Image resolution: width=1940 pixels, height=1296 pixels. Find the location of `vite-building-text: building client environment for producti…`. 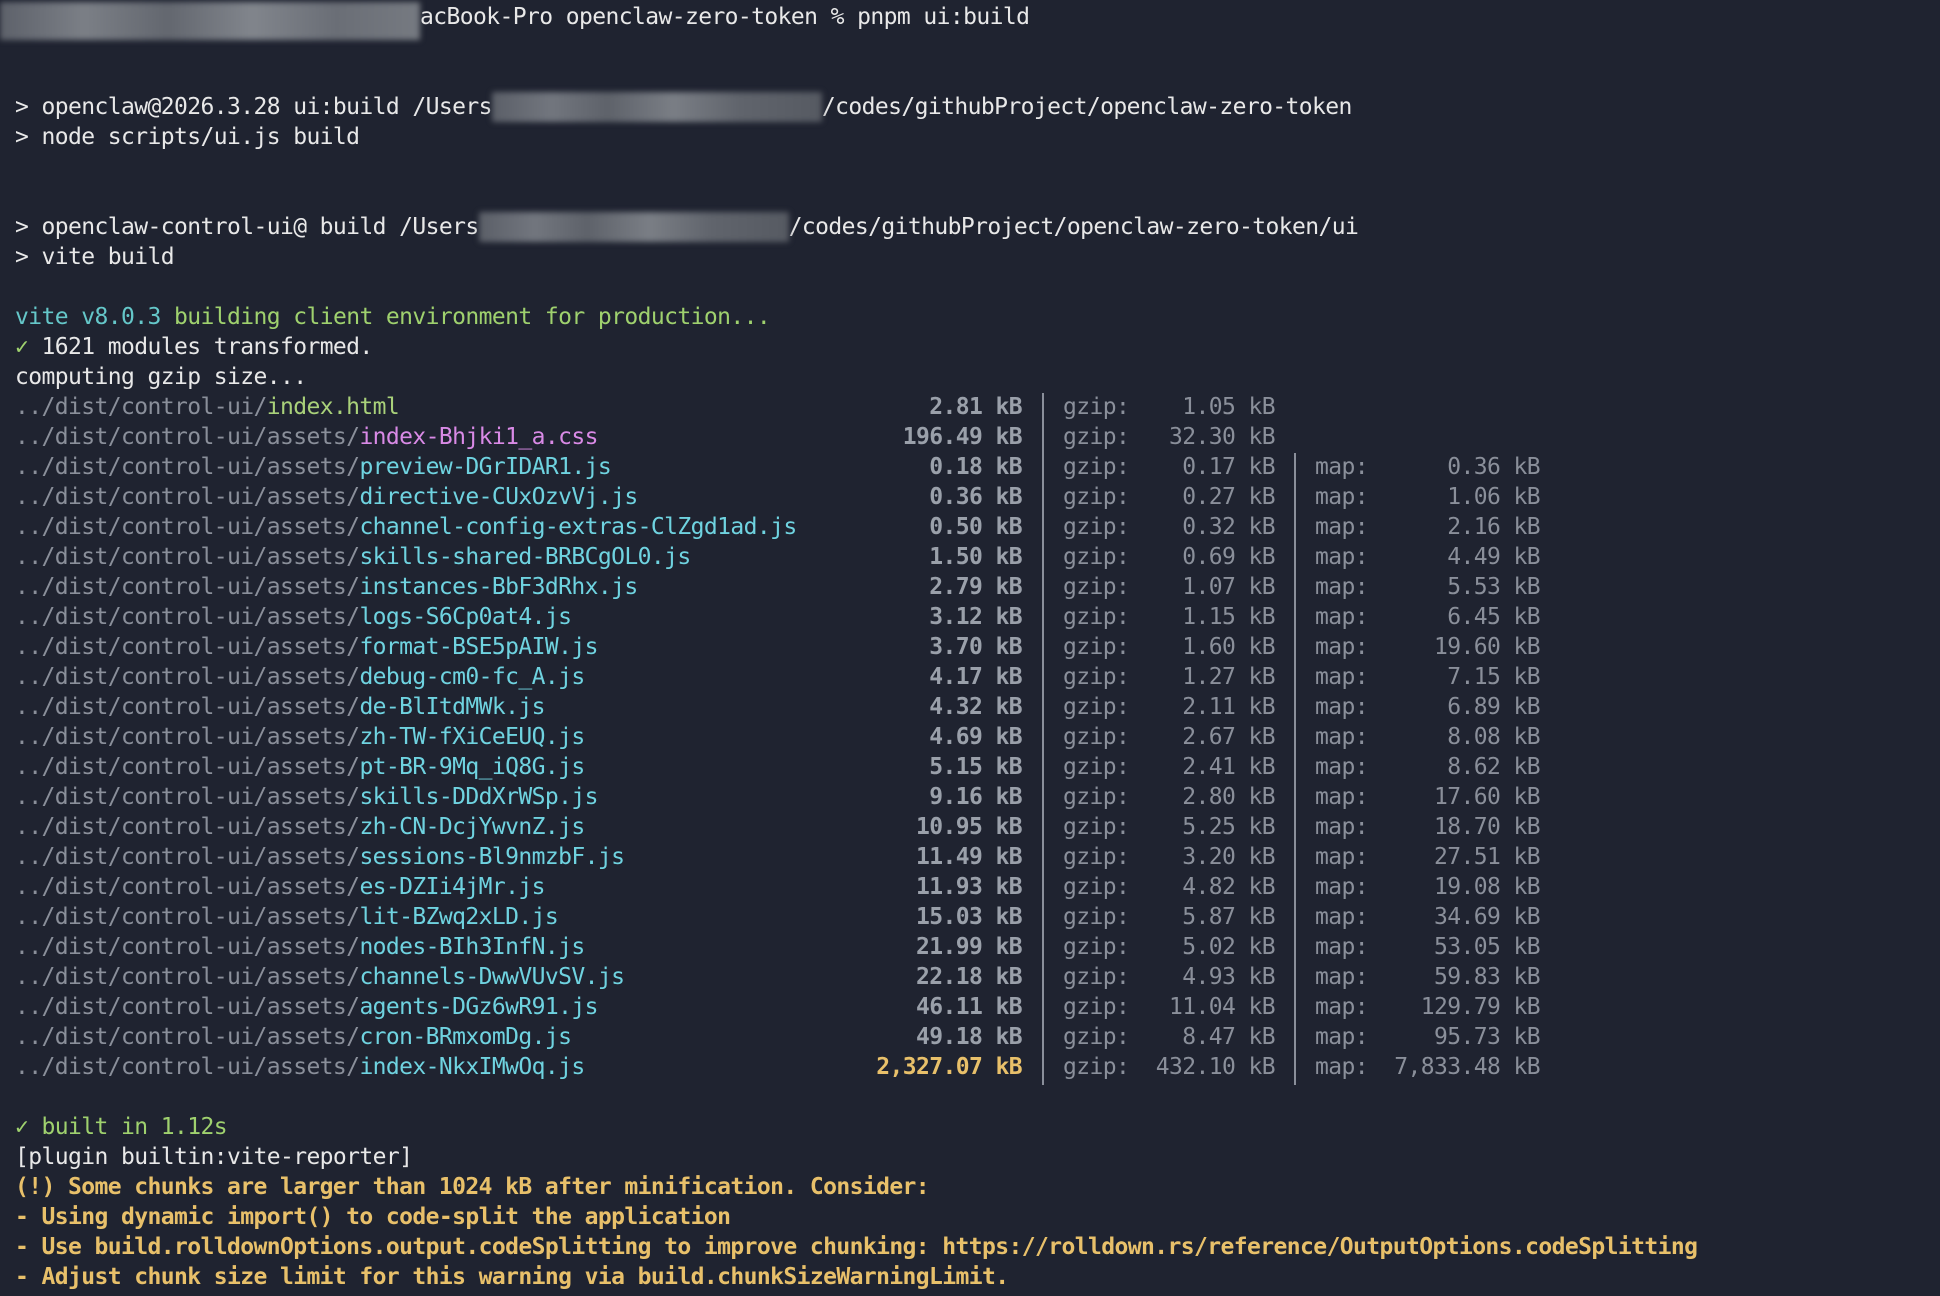

vite-building-text: building client environment for producti… is located at coordinates (465, 317).